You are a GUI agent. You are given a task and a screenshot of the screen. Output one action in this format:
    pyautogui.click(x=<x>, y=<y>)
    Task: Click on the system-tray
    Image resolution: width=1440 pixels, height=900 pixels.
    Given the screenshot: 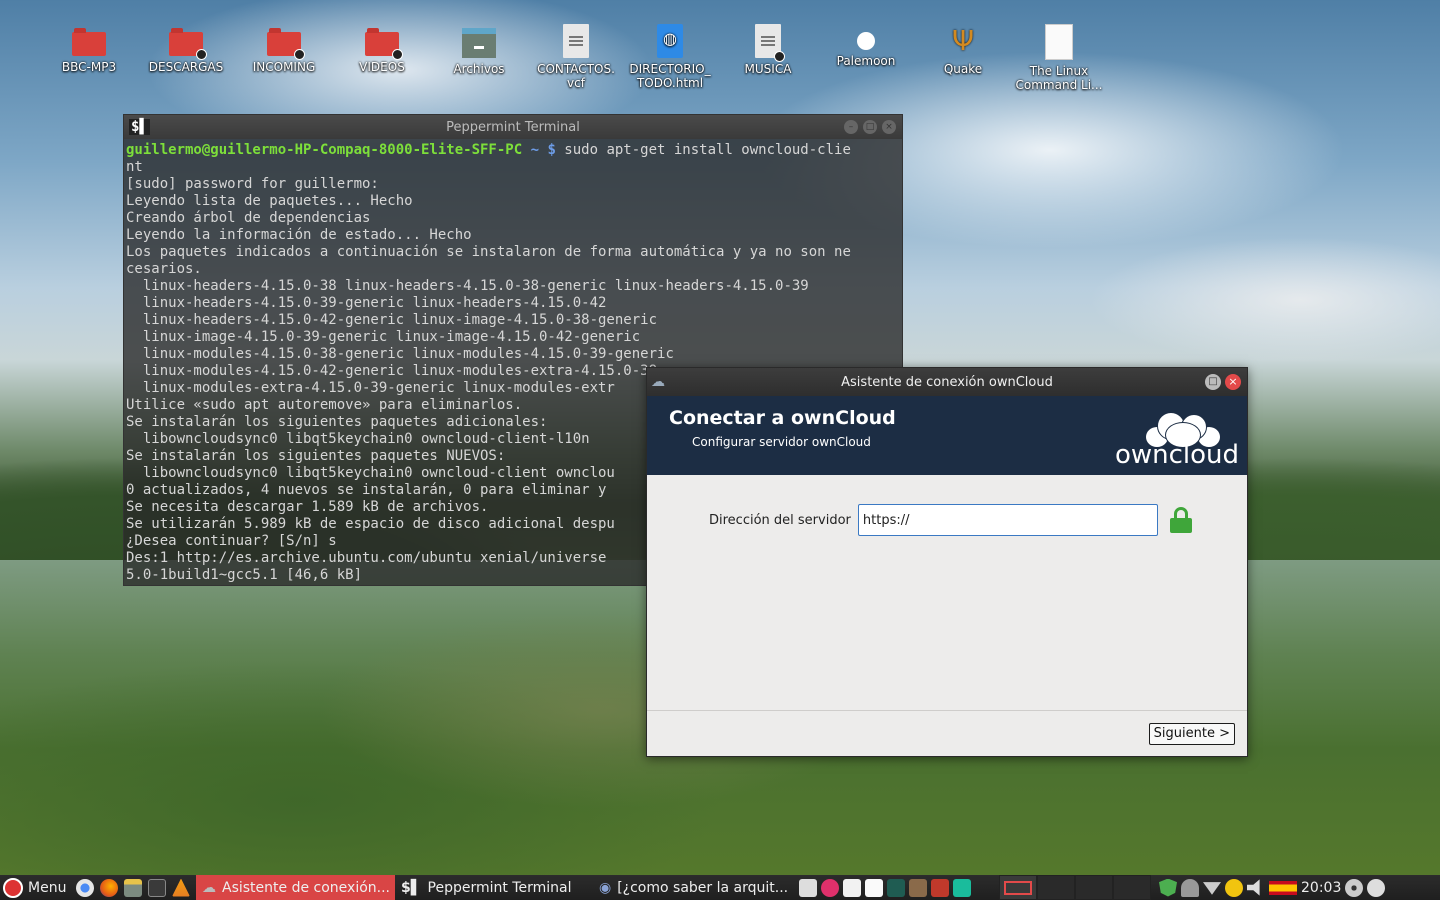 What is the action you would take?
    pyautogui.click(x=1228, y=887)
    